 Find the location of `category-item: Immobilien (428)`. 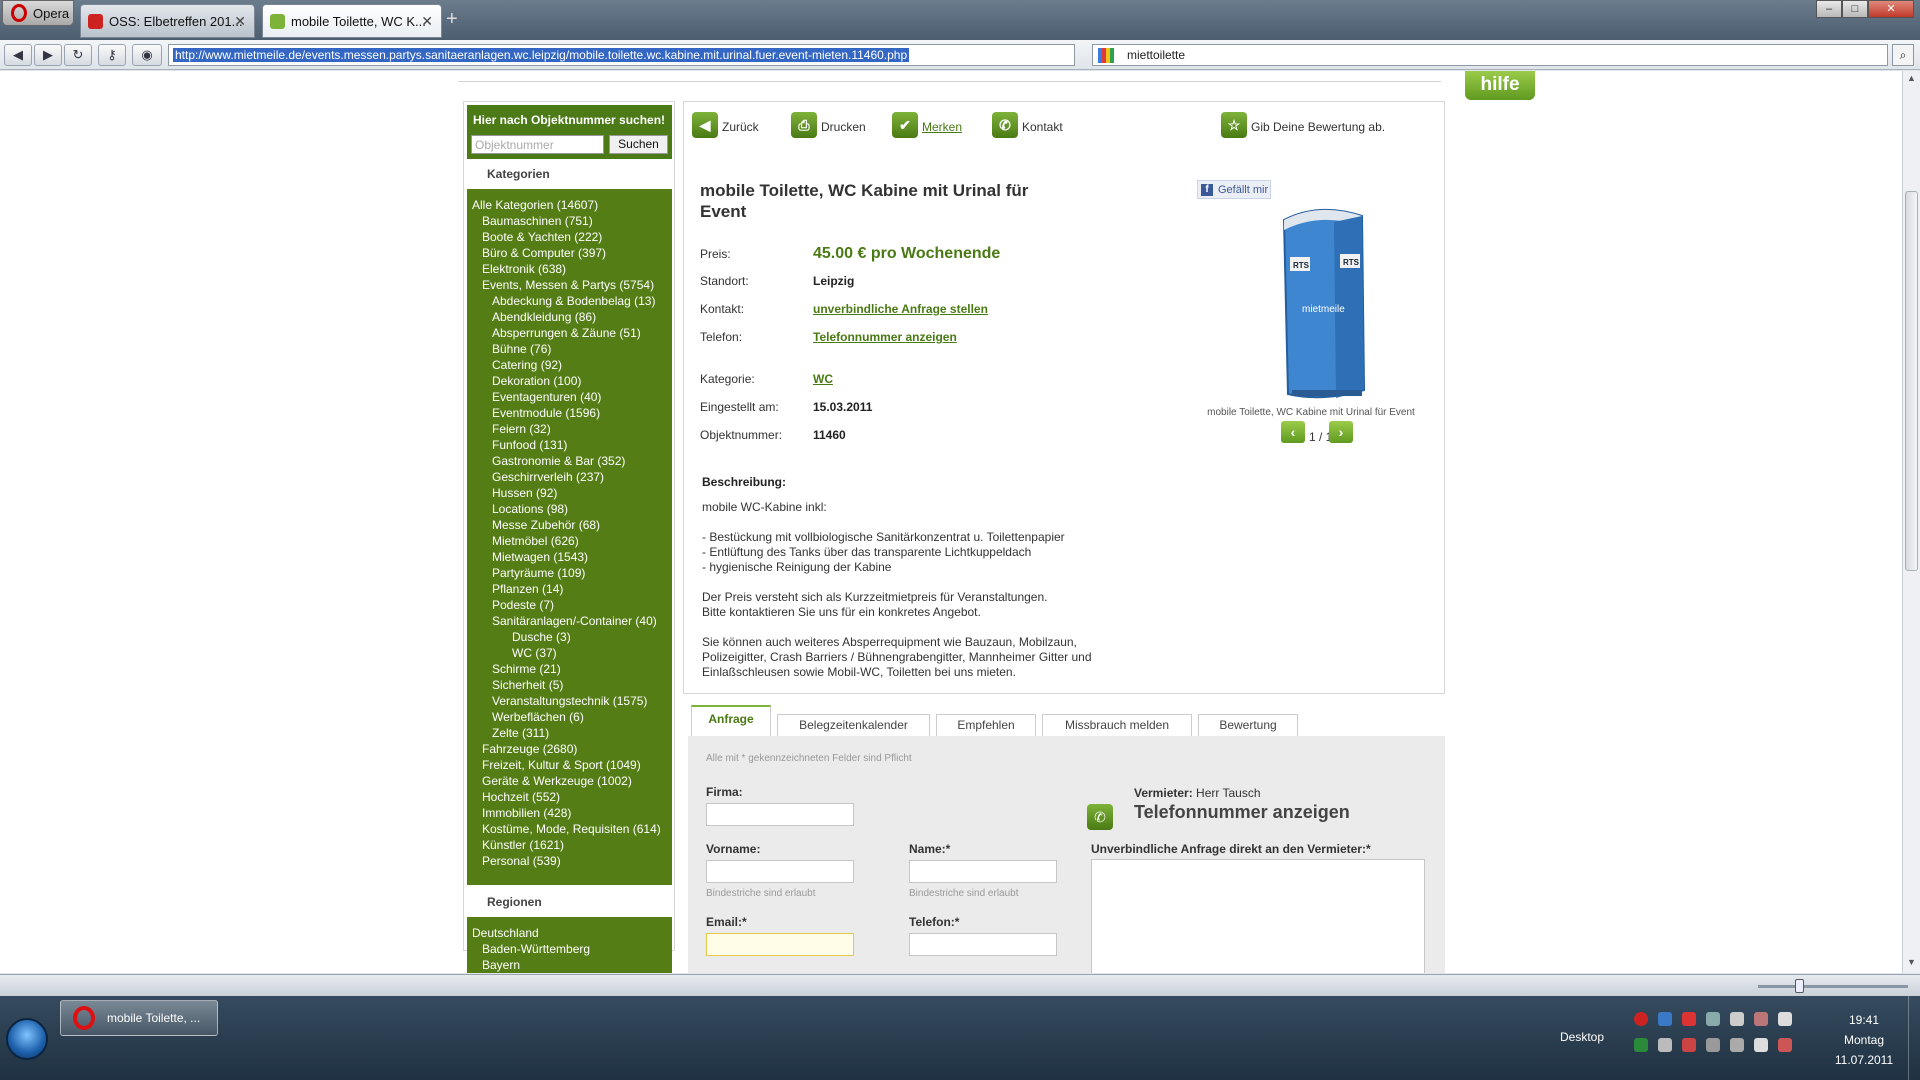

category-item: Immobilien (428) is located at coordinates (572, 813).